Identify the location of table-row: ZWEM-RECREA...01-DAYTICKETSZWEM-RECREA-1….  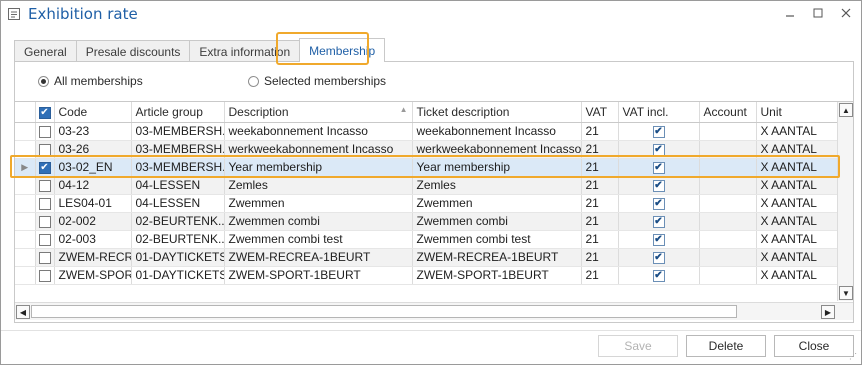
(426, 257).